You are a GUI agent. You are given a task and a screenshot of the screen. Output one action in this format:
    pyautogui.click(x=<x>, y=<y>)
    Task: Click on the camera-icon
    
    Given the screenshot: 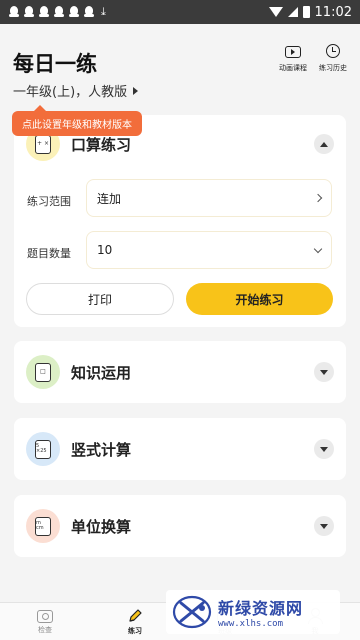 What is the action you would take?
    pyautogui.click(x=45, y=616)
    